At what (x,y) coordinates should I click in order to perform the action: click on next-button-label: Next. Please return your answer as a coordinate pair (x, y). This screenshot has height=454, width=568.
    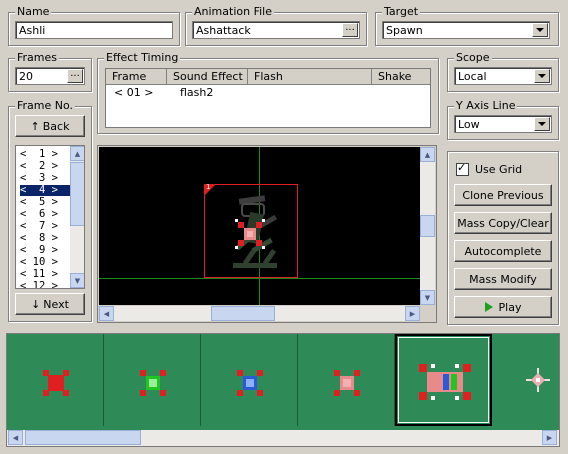
    Looking at the image, I should click on (56, 304).